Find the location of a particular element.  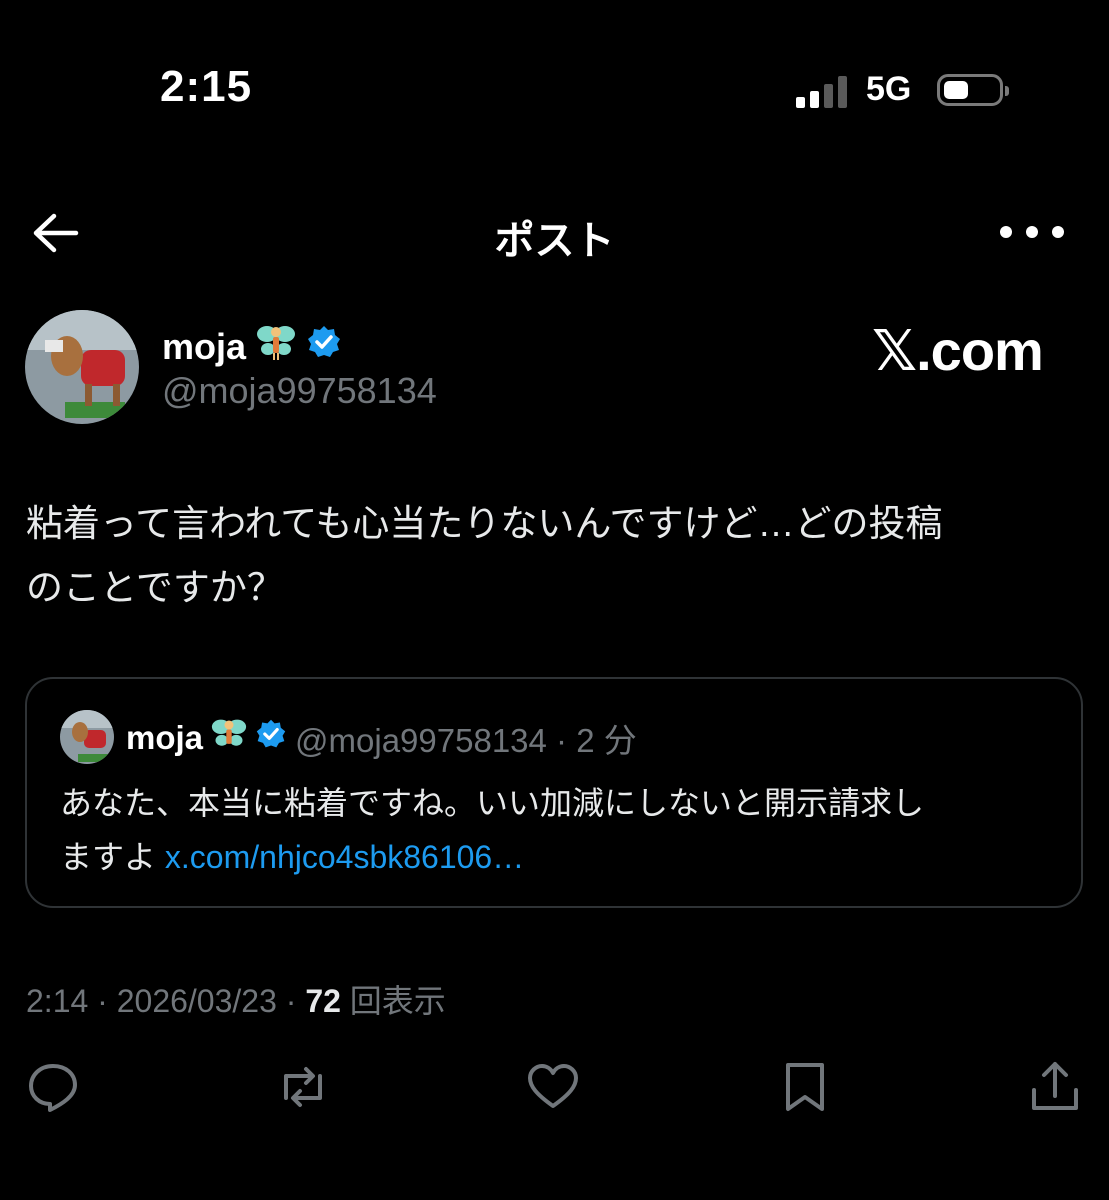

author-name-row: moja is located at coordinates (252, 346).